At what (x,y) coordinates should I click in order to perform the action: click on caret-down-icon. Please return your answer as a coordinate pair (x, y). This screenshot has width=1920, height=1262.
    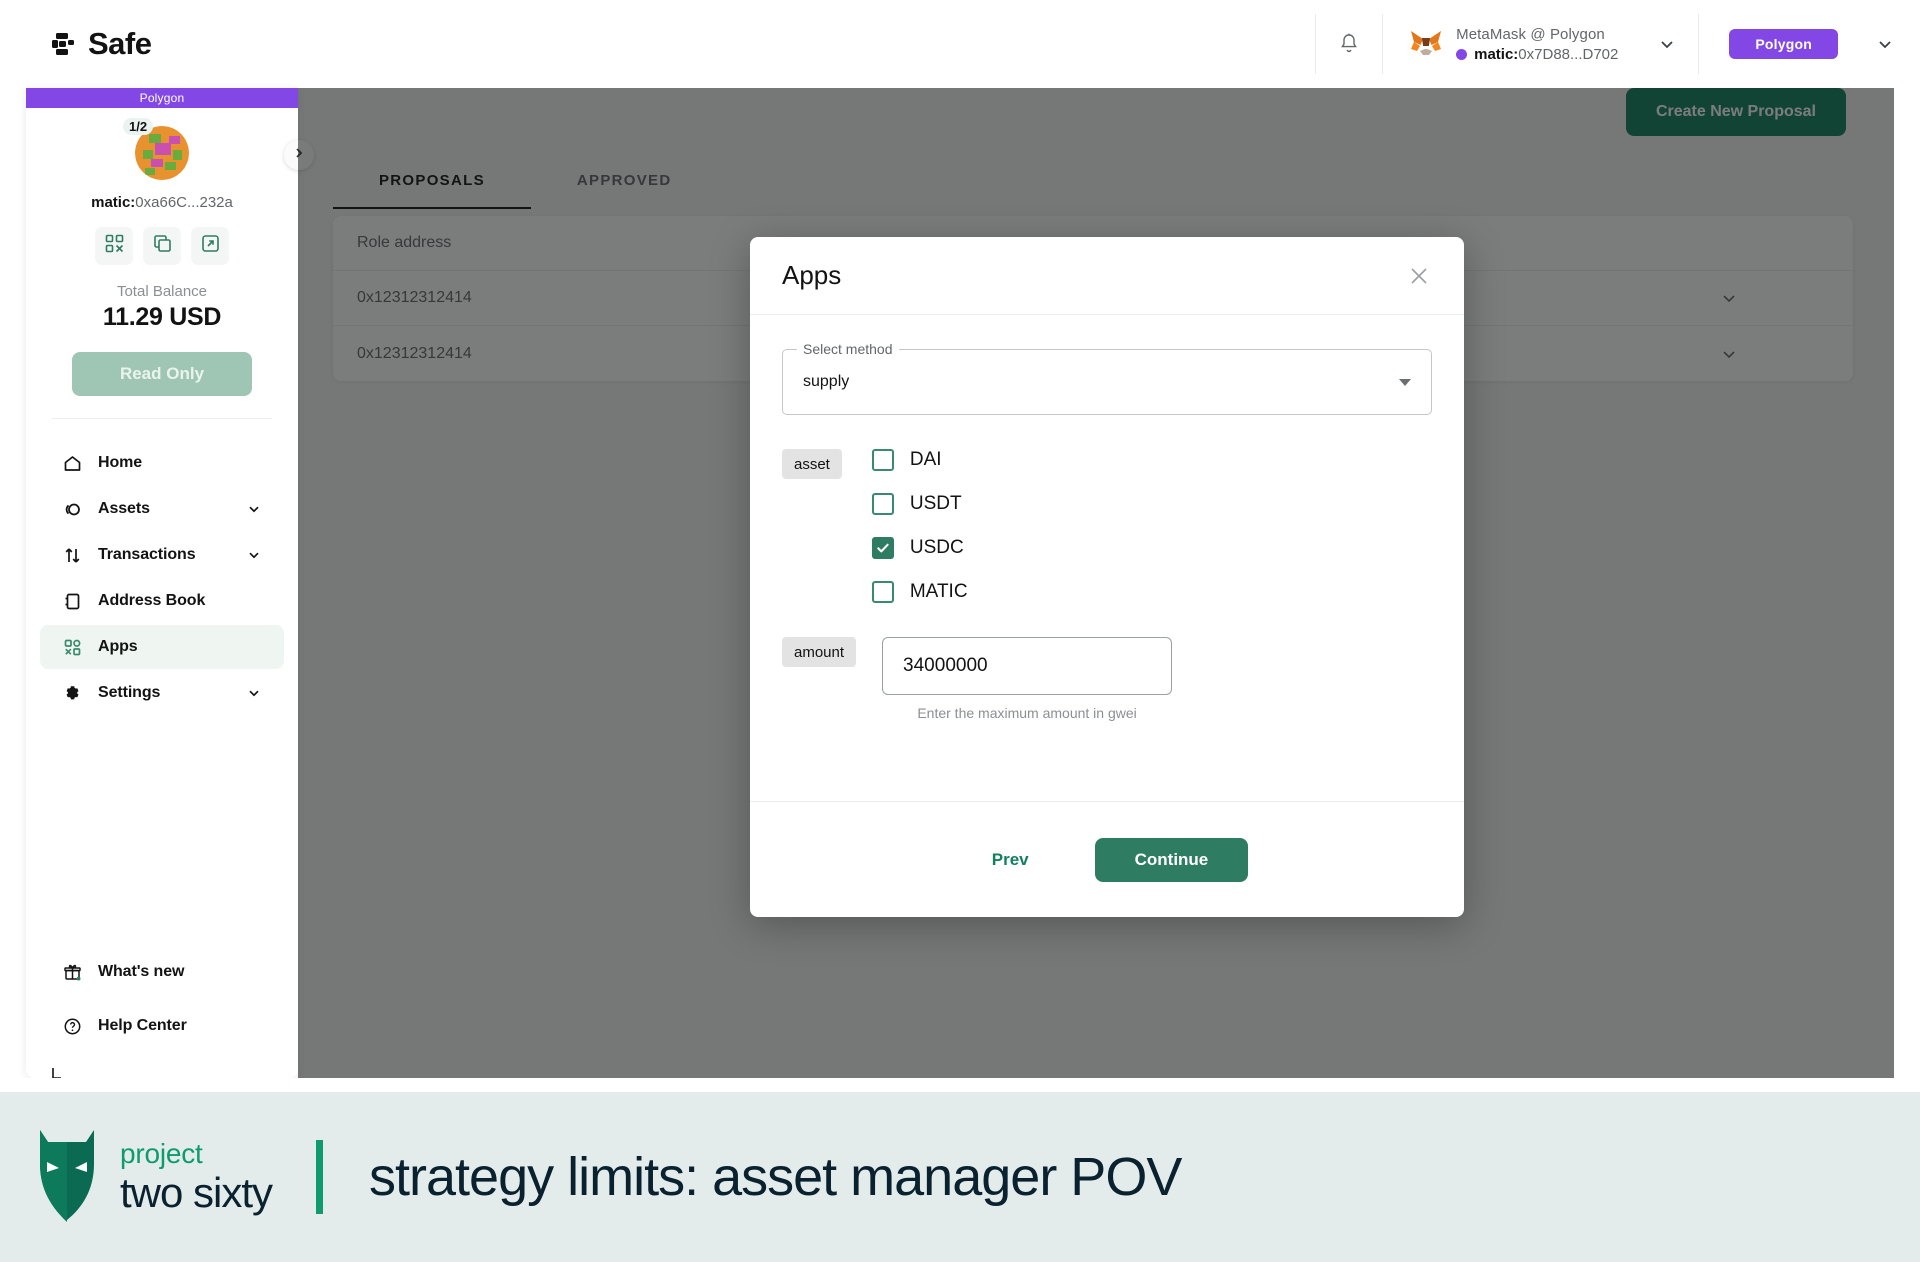
    Looking at the image, I should click on (1405, 382).